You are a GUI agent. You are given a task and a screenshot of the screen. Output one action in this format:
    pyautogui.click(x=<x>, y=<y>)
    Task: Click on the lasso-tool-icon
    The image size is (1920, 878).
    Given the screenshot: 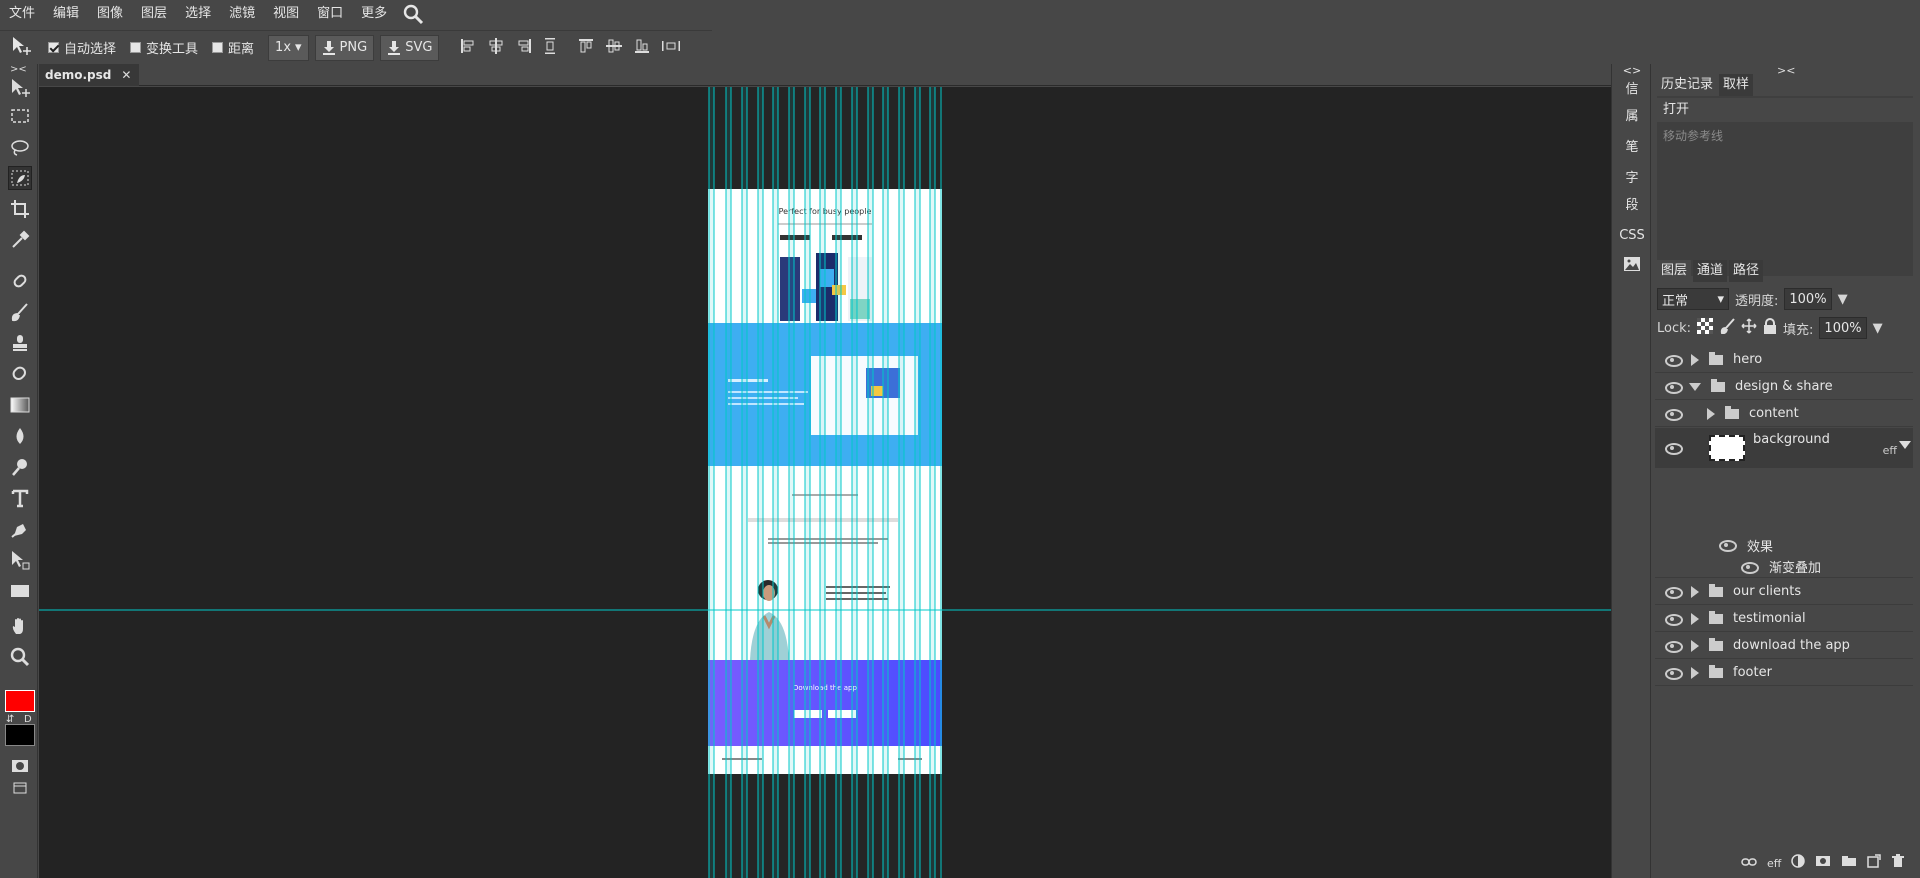 What is the action you would take?
    pyautogui.click(x=20, y=147)
    